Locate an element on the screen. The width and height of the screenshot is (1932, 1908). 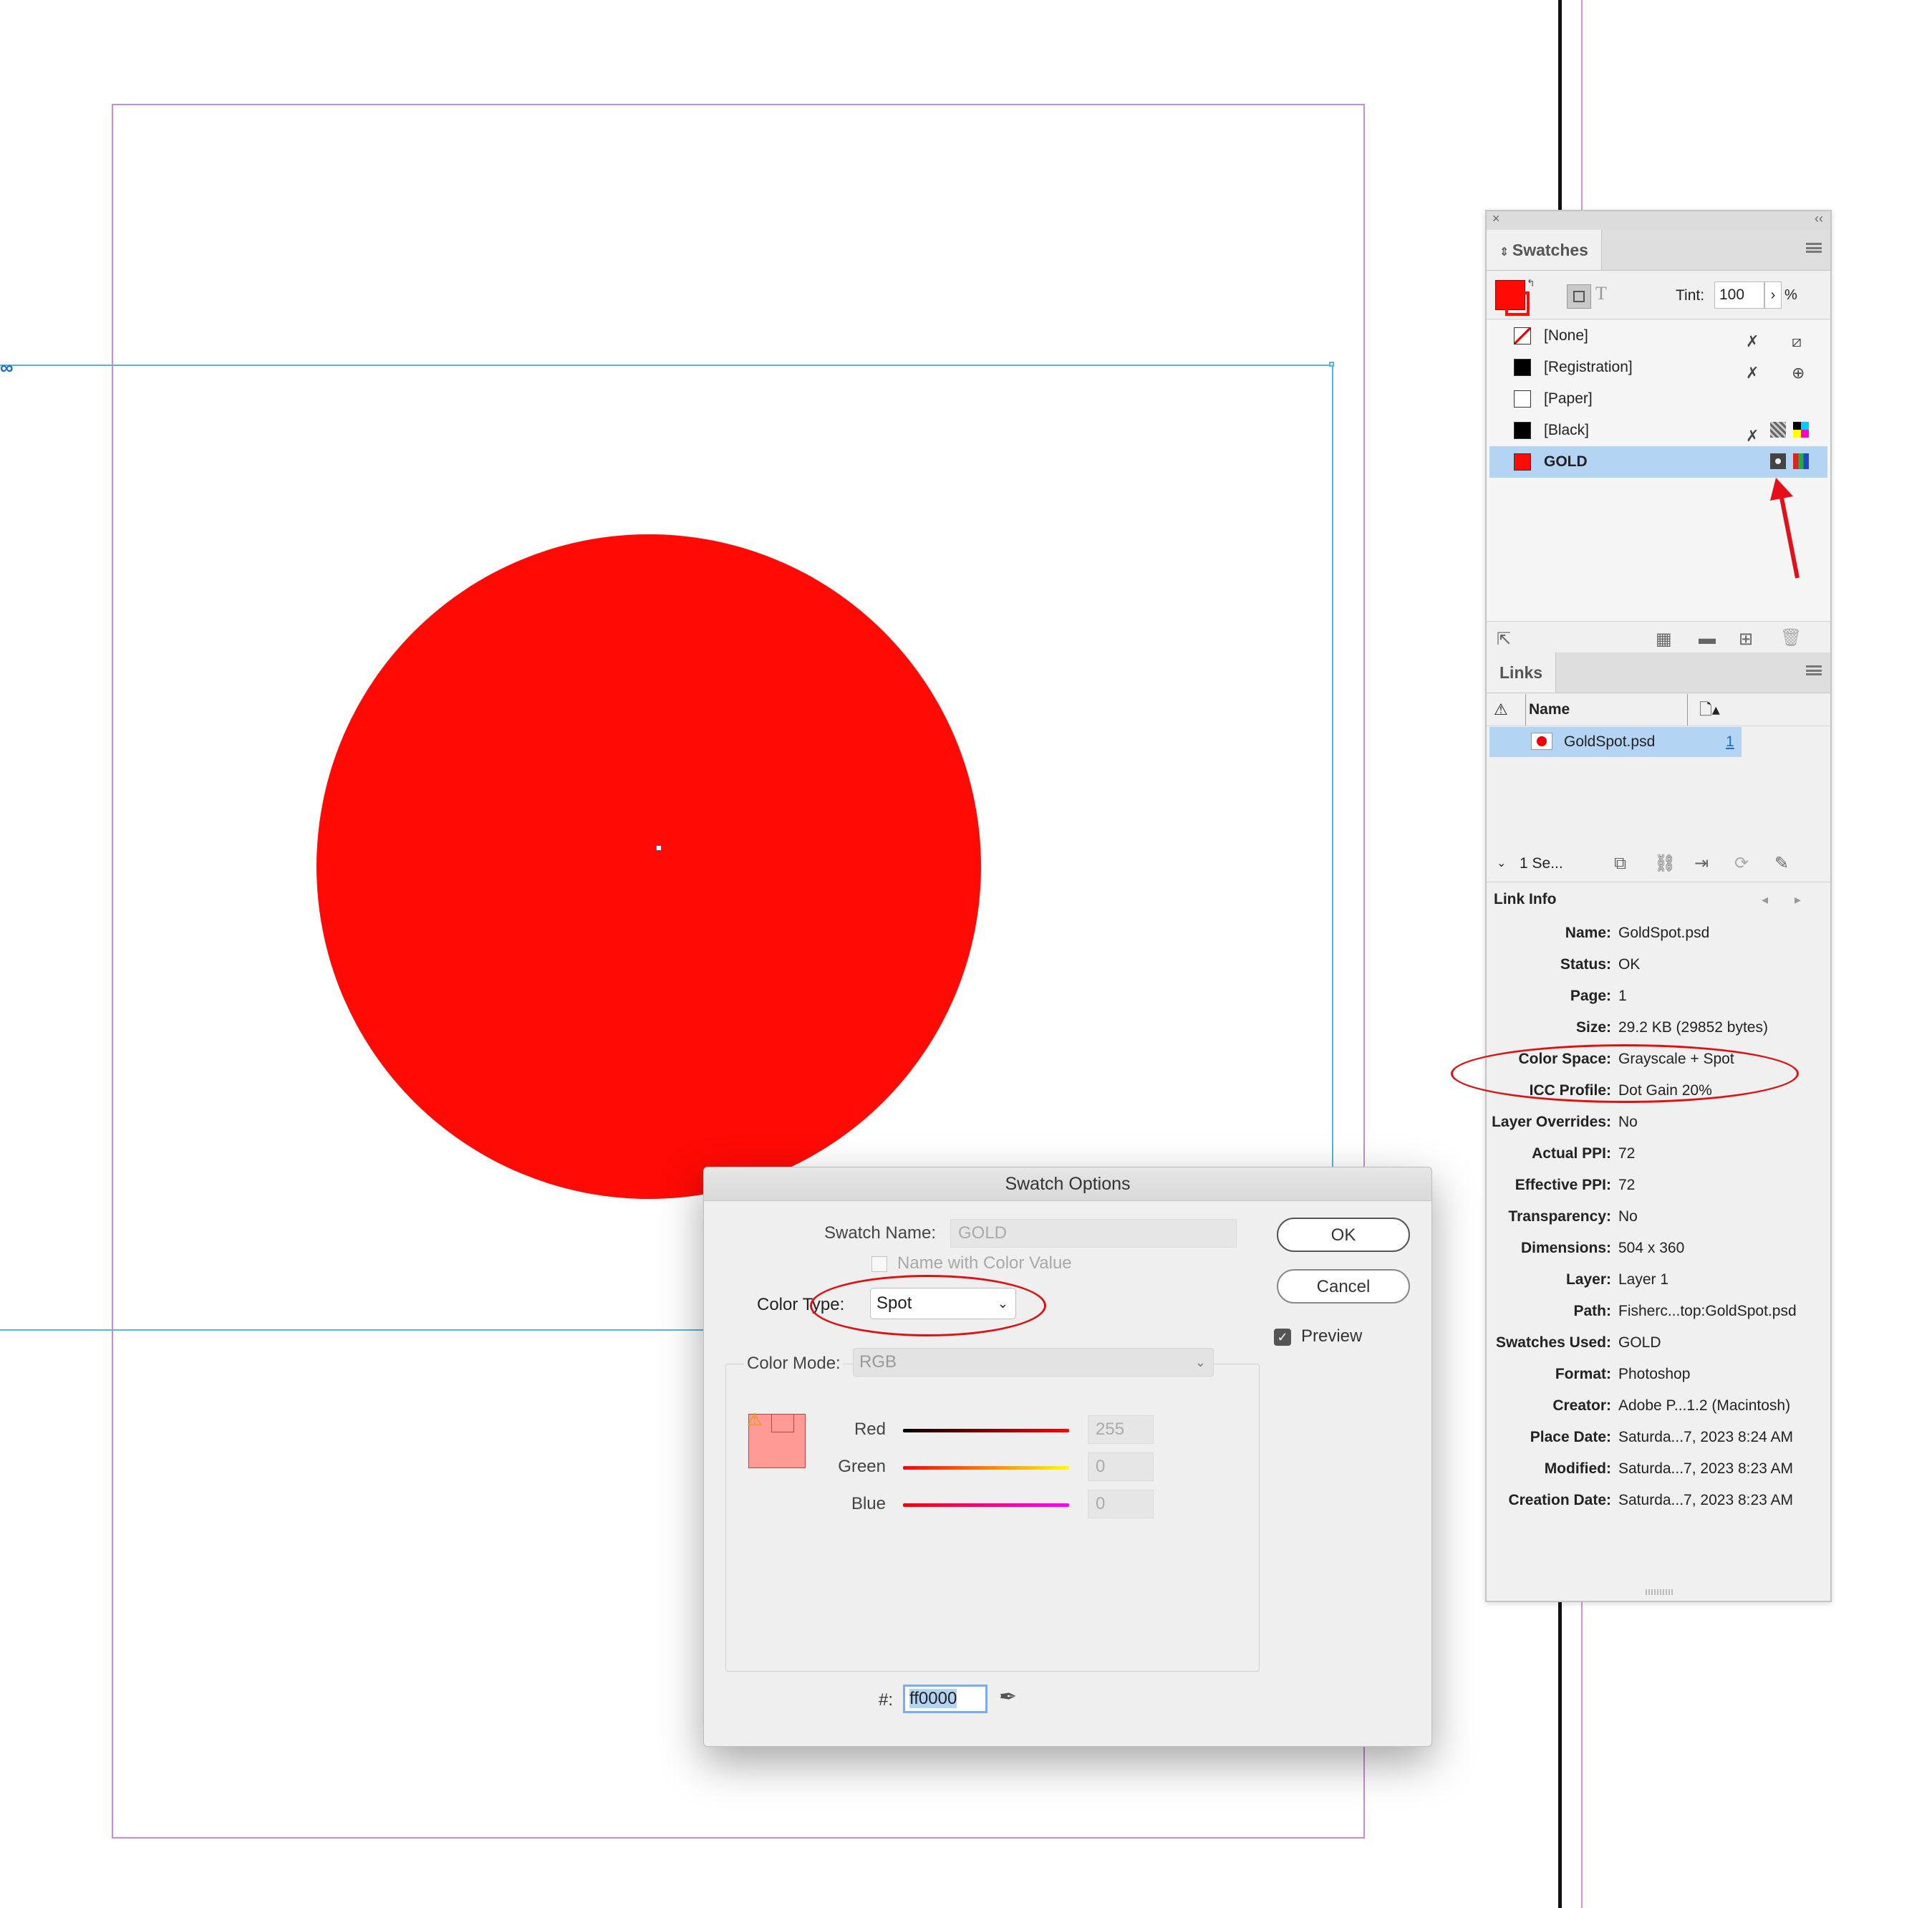
swatch-row-gold: GOLD is located at coordinates (1658, 462).